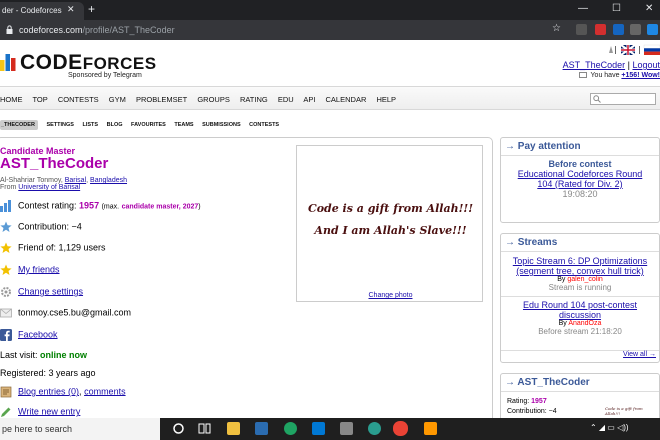 The image size is (660, 440). Describe the element at coordinates (204, 428) in the screenshot. I see `task-view-icon` at that location.